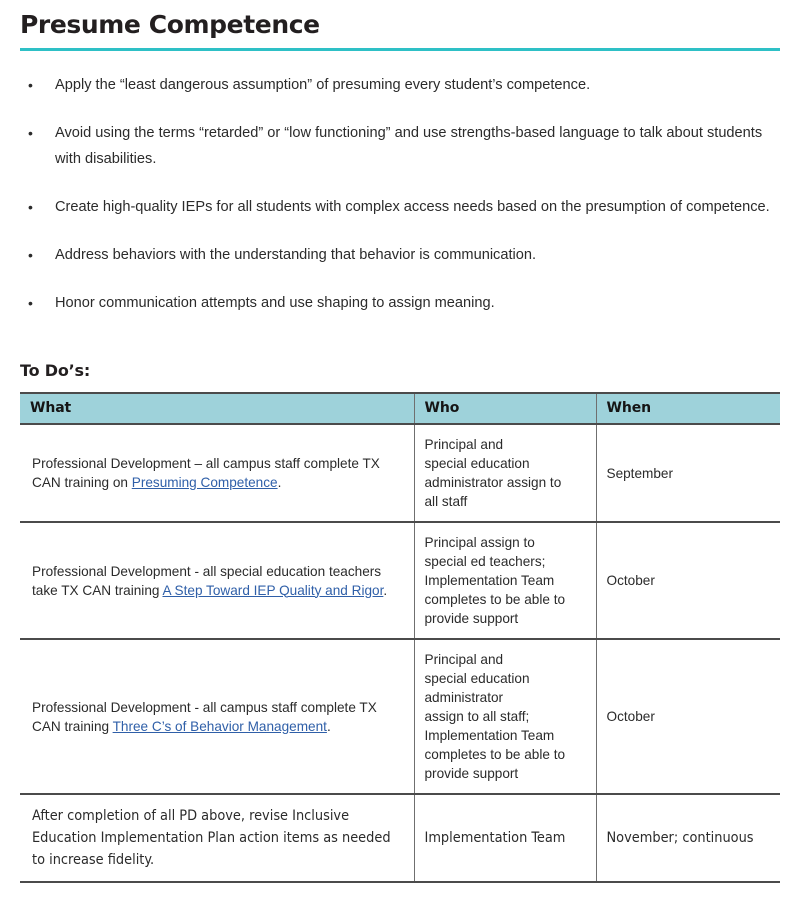 This screenshot has height=908, width=800. What do you see at coordinates (217, 408) in the screenshot?
I see `column-header-what: What` at bounding box center [217, 408].